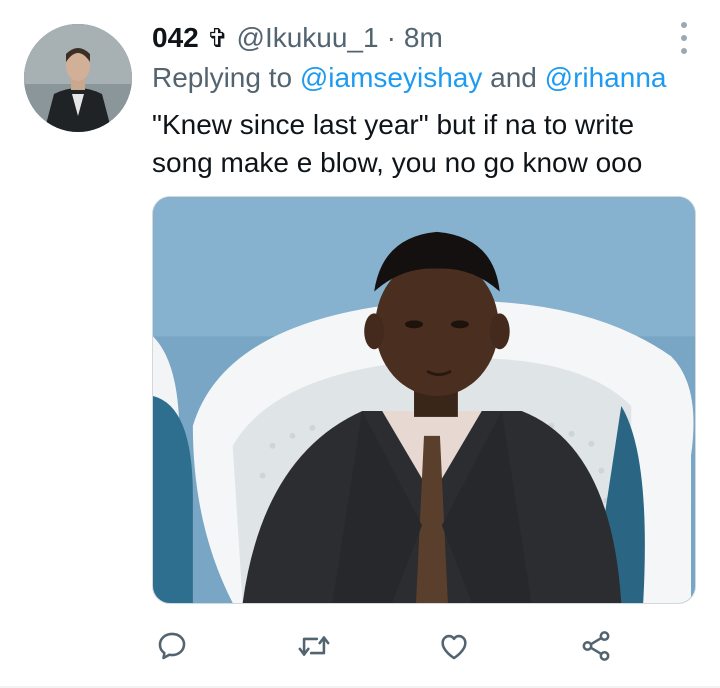 The image size is (720, 688). I want to click on reply-button, so click(172, 646).